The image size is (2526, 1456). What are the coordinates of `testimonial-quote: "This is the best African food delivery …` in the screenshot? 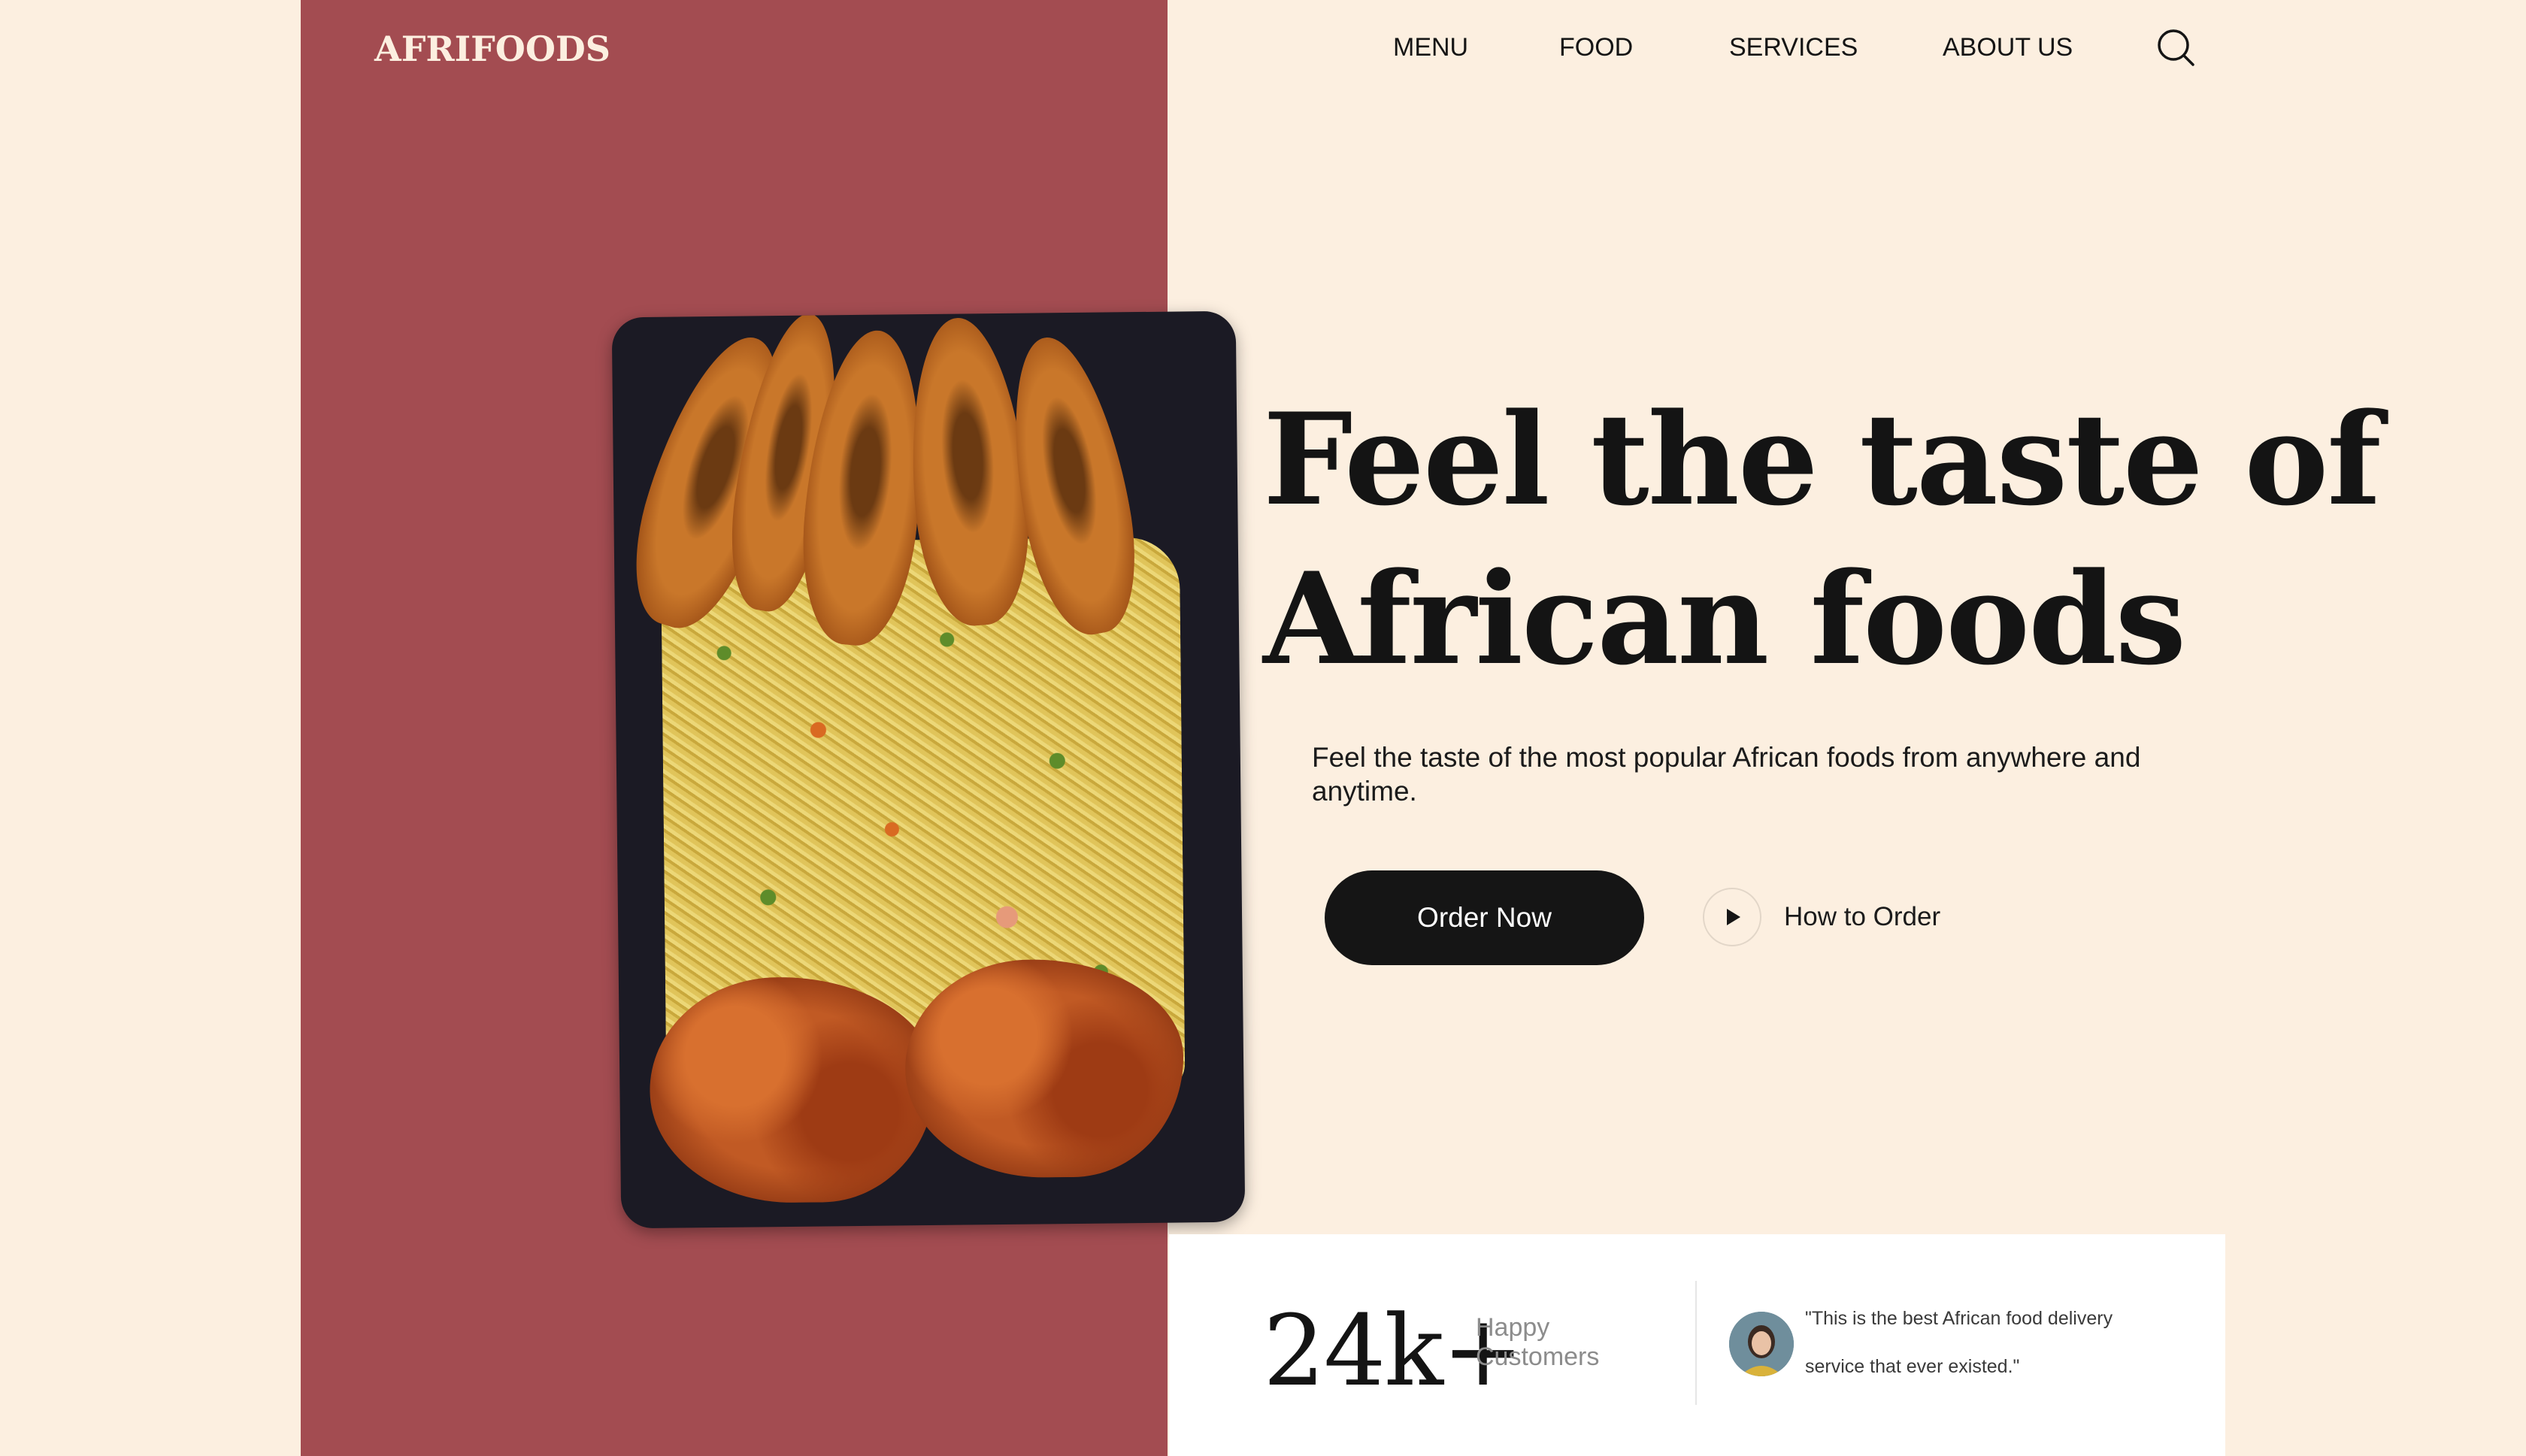 It's located at (1959, 1342).